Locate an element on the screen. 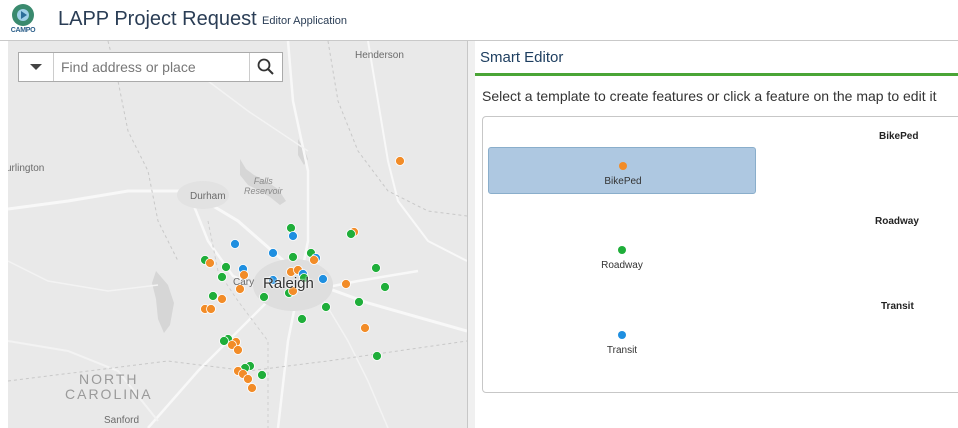 The width and height of the screenshot is (958, 428). search-button is located at coordinates (265, 67).